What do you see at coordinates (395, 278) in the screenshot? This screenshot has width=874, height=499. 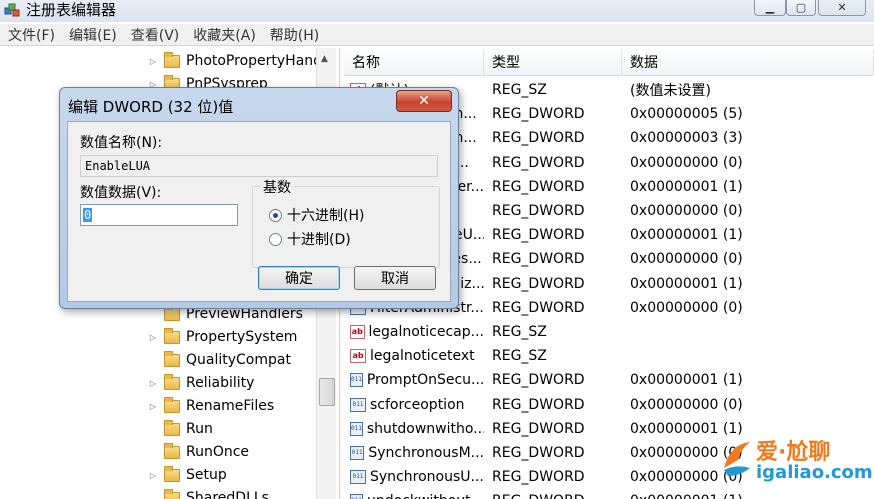 I see `cancel-button: 取消` at bounding box center [395, 278].